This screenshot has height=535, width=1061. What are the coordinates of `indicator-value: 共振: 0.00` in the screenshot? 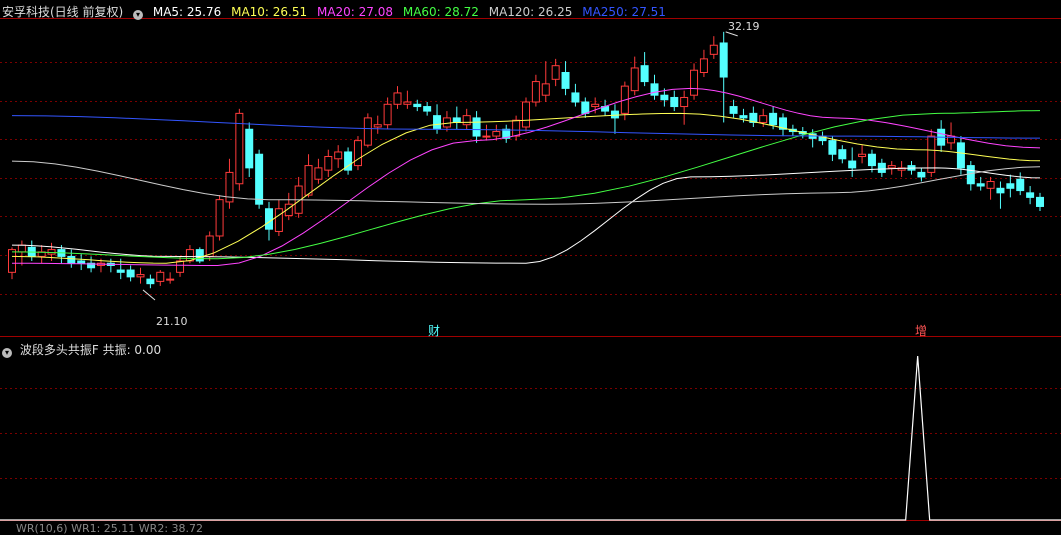 It's located at (132, 350).